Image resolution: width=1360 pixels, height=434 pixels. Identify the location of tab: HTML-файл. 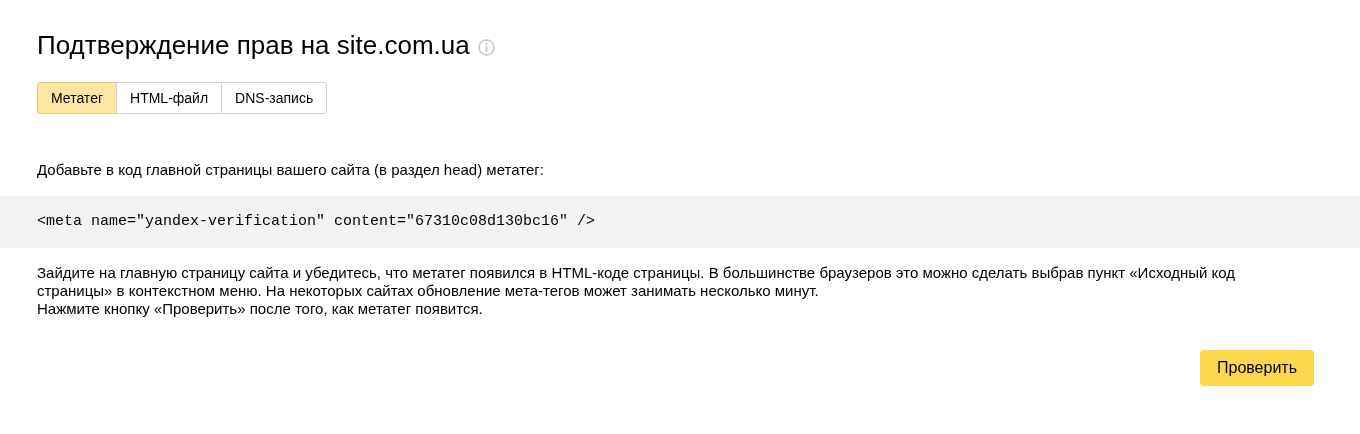
(169, 98).